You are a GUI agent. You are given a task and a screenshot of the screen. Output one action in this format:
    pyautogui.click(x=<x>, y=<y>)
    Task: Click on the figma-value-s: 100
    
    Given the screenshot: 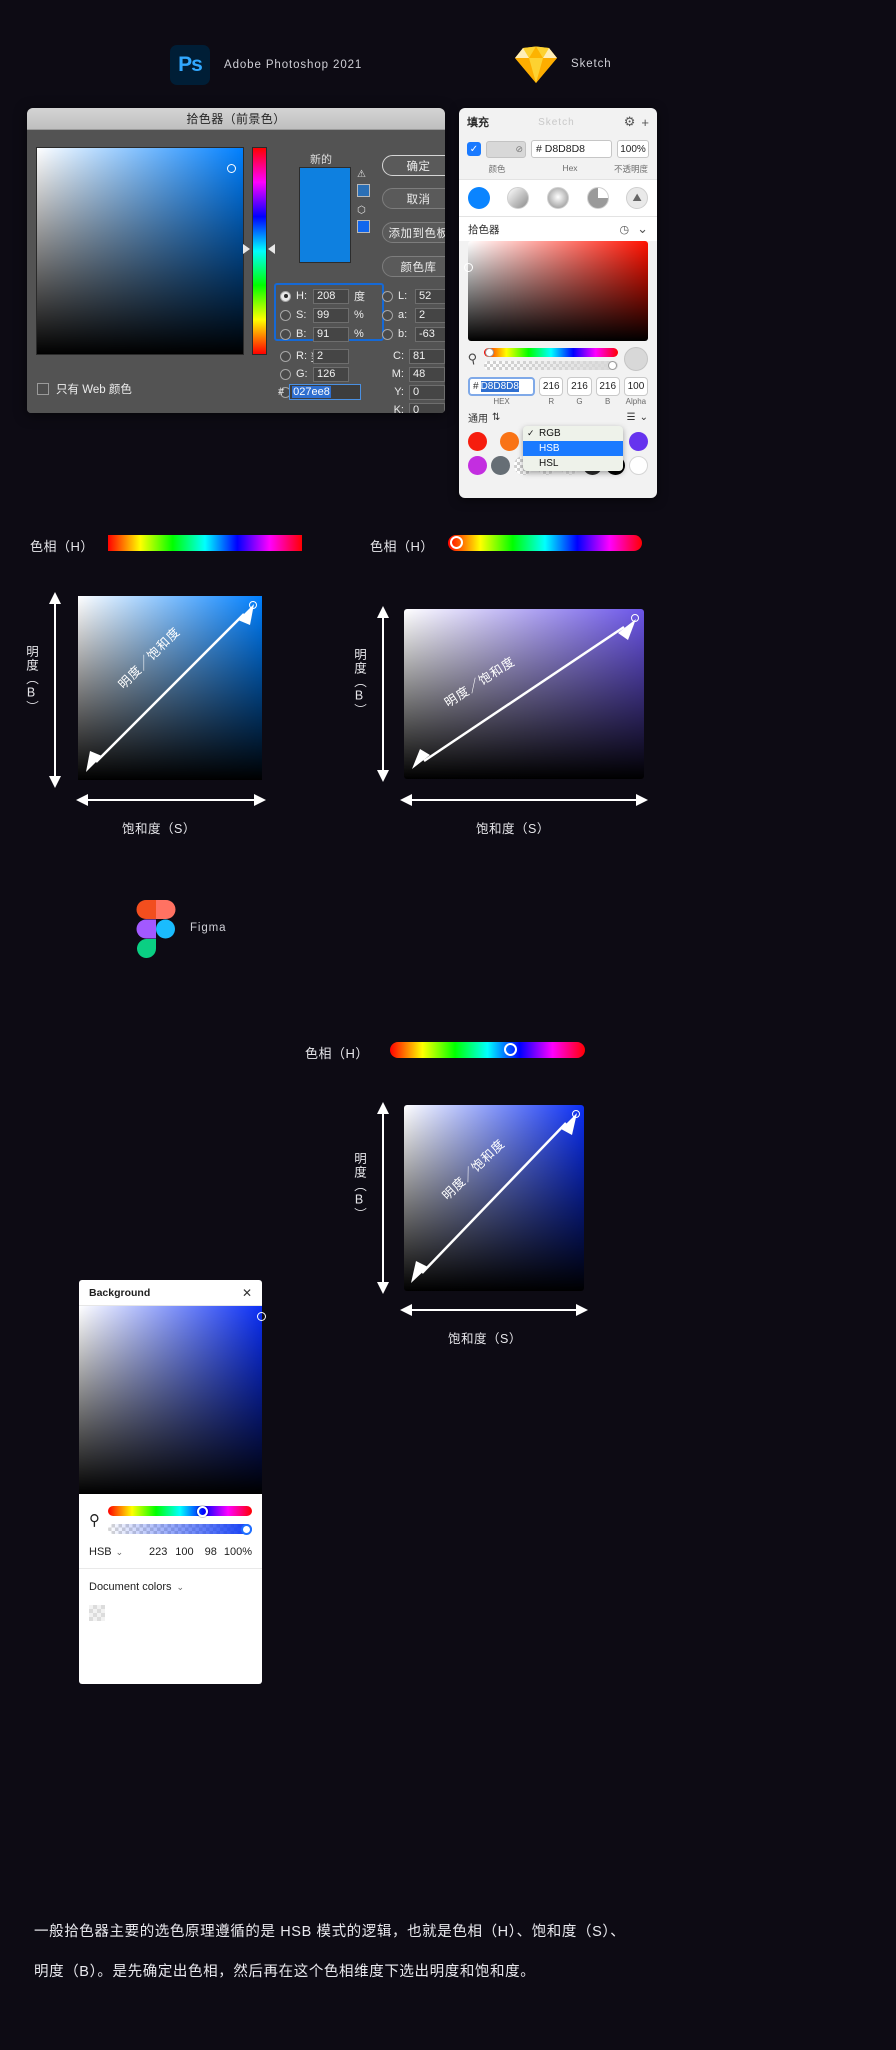 What is the action you would take?
    pyautogui.click(x=184, y=1552)
    